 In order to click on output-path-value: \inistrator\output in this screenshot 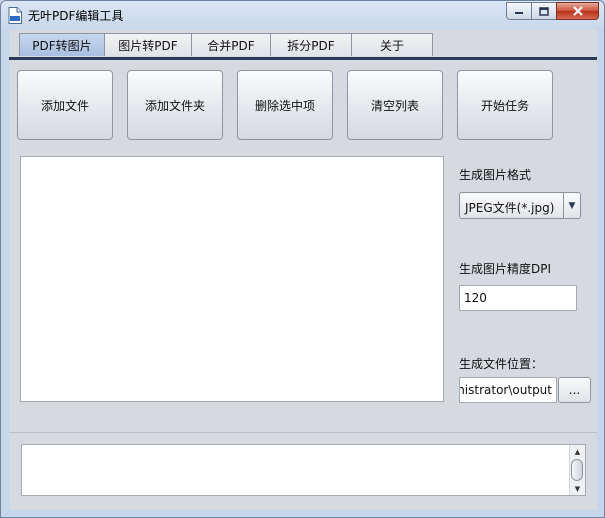, I will do `click(505, 390)`.